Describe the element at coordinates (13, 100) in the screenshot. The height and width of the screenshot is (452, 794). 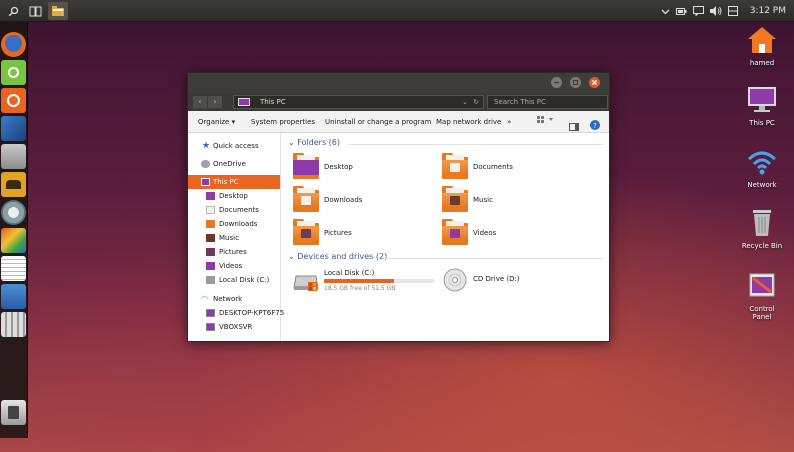
I see `ubuntu-icon` at that location.